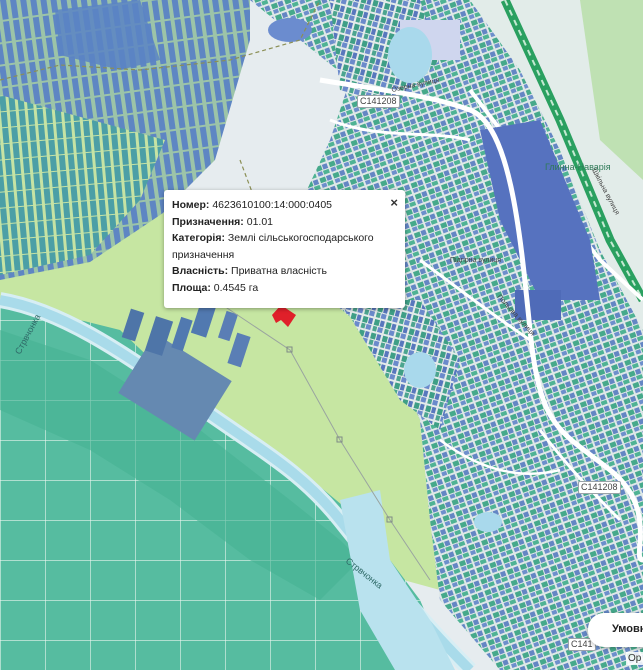  I want to click on road-shield-c141208-right: C141208, so click(599, 487).